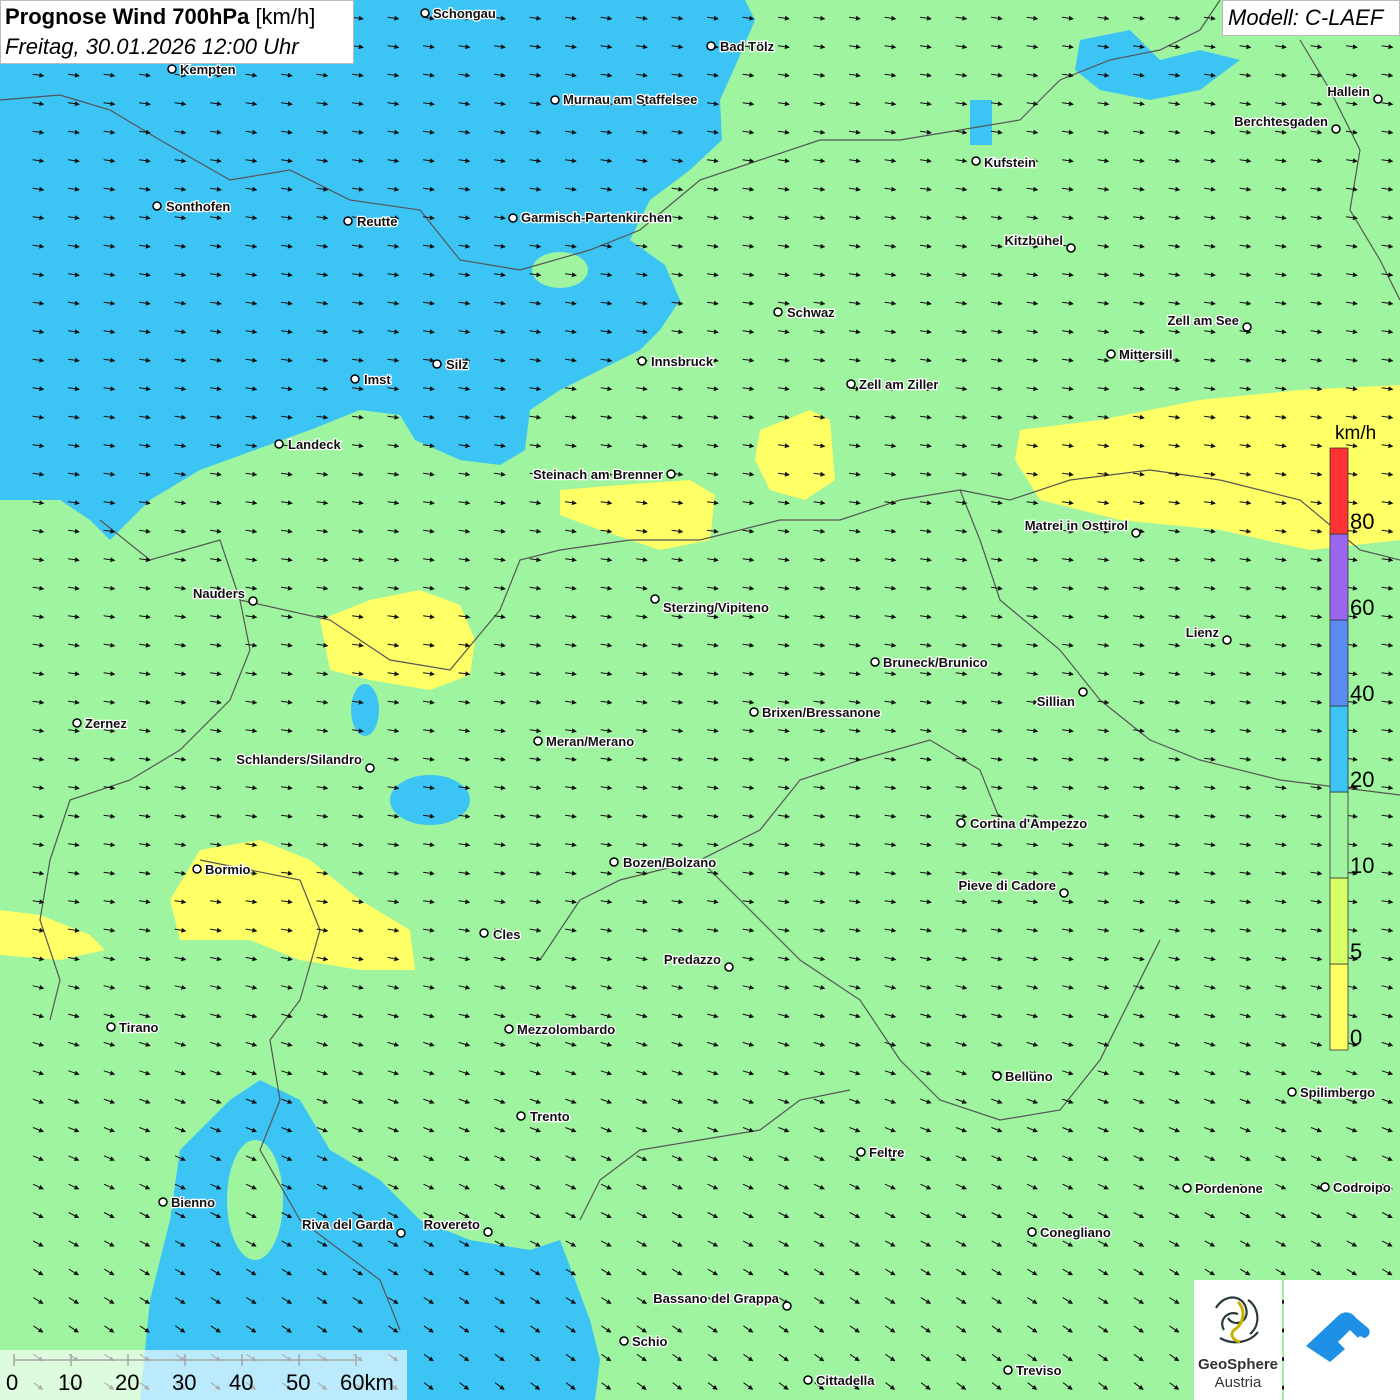 This screenshot has width=1400, height=1400. What do you see at coordinates (1362, 779) in the screenshot?
I see `legend-tick: 20` at bounding box center [1362, 779].